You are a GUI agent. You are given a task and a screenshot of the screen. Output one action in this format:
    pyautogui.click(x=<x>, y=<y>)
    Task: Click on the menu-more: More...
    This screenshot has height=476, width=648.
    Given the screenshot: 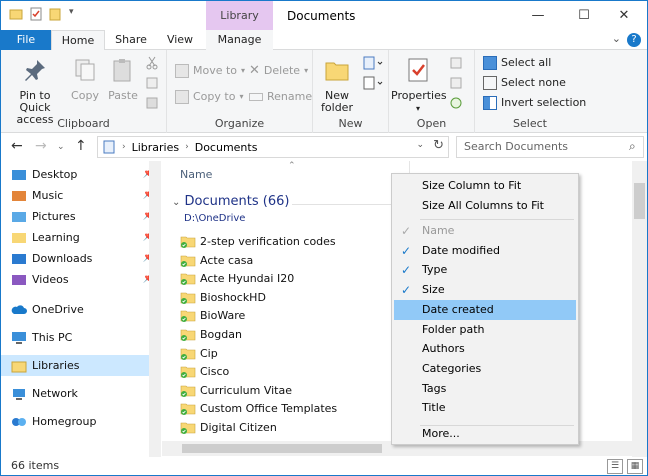 What is the action you would take?
    pyautogui.click(x=485, y=434)
    